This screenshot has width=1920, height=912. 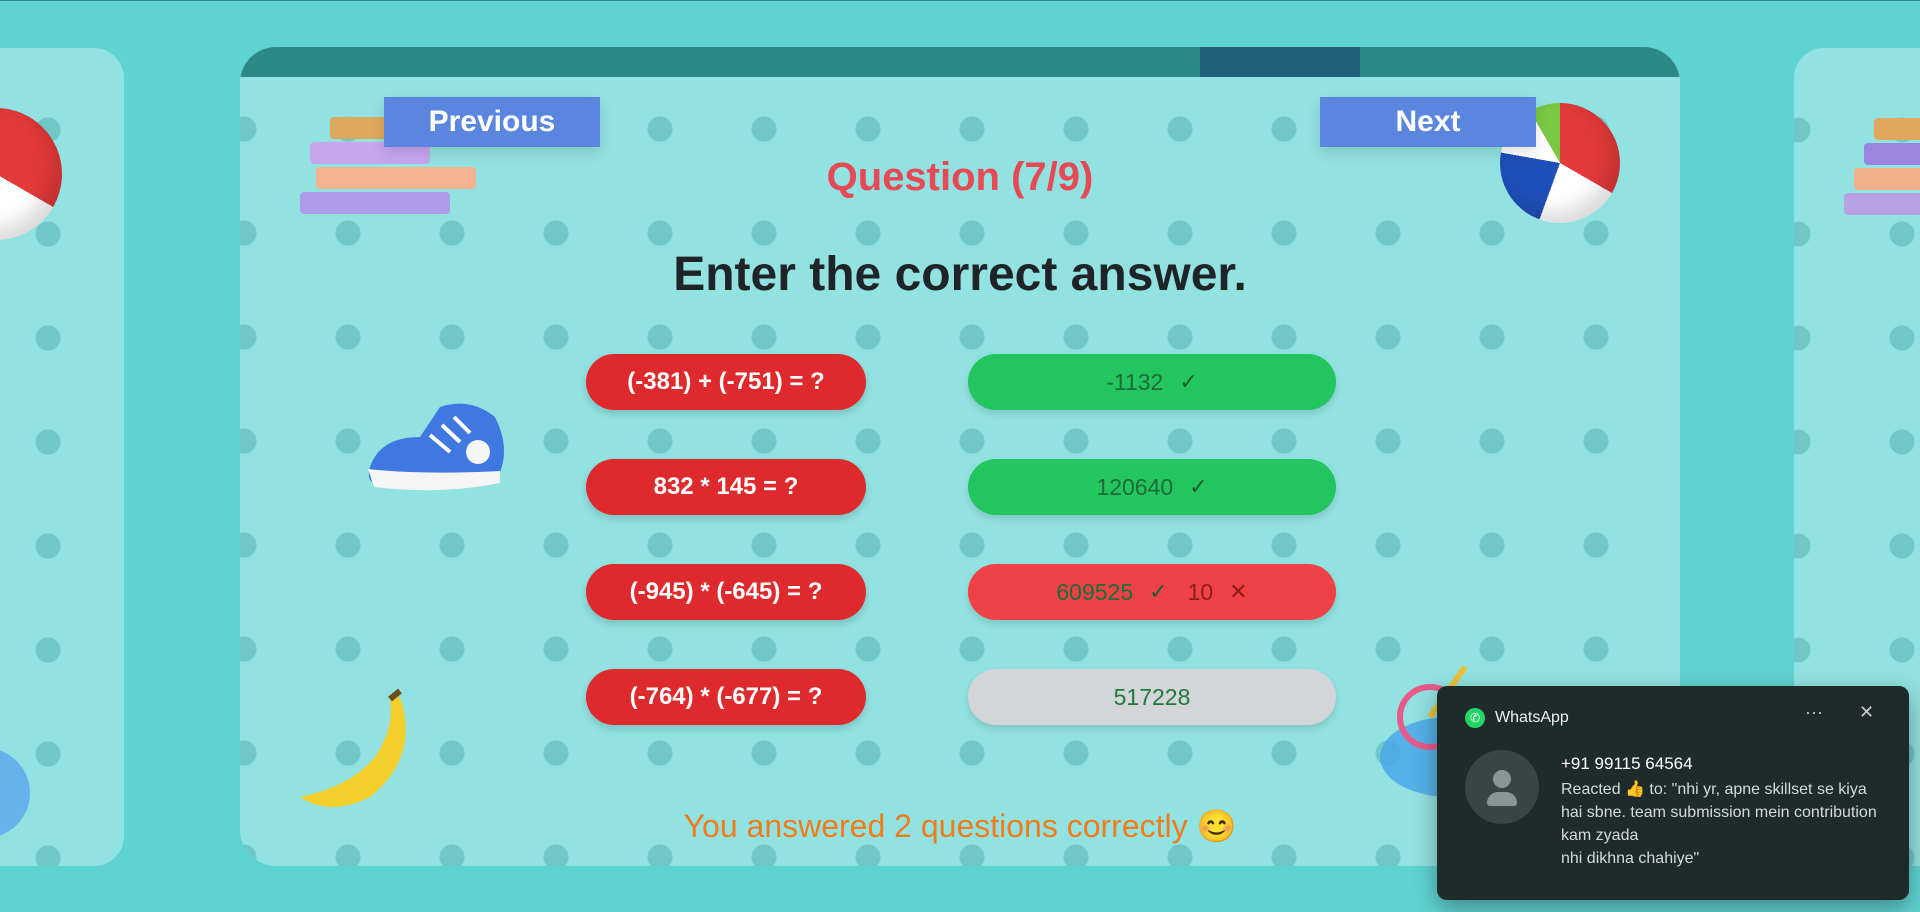 I want to click on answer-input: 517228, so click(x=1152, y=697).